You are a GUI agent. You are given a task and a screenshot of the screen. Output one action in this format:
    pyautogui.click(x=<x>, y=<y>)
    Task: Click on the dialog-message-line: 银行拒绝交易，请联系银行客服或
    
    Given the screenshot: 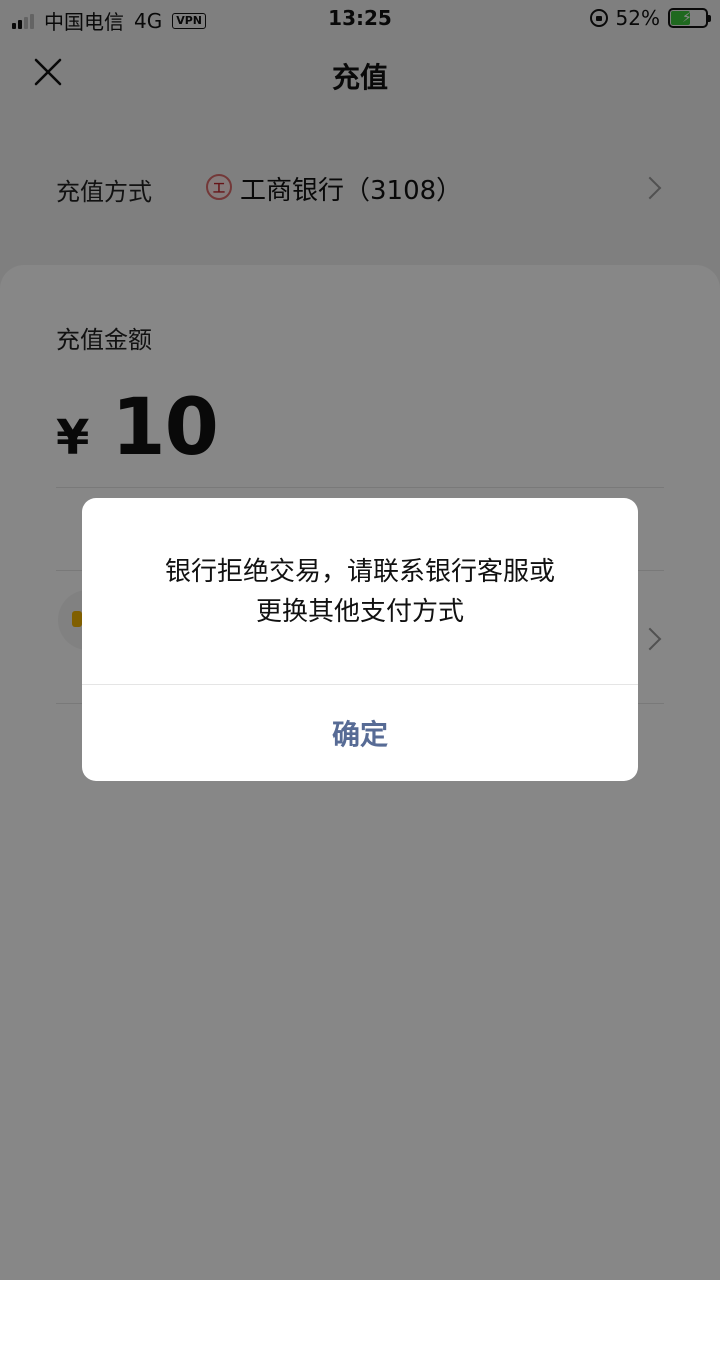 What is the action you would take?
    pyautogui.click(x=359, y=572)
    